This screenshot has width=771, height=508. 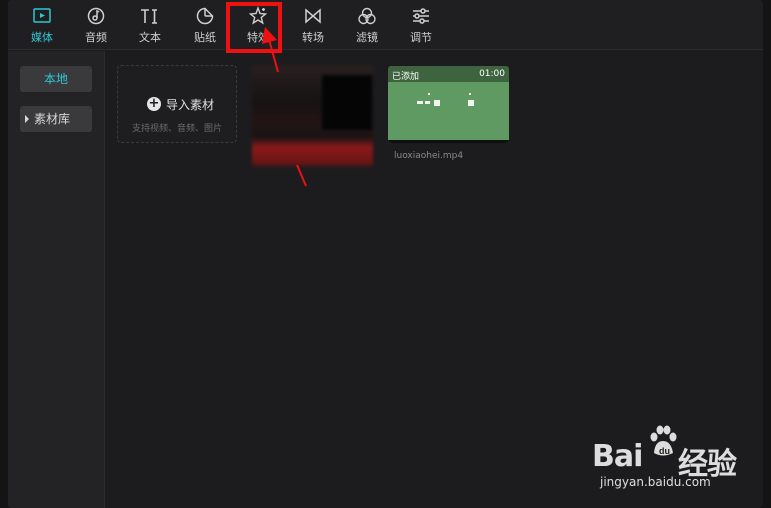 I want to click on import-hint: 支持视频、音频、图片, so click(x=176, y=129).